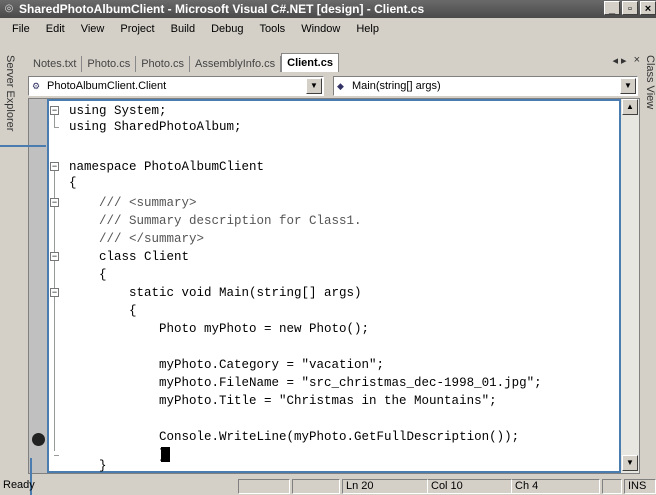 The width and height of the screenshot is (656, 495). What do you see at coordinates (21, 29) in the screenshot?
I see `menu-file: File` at bounding box center [21, 29].